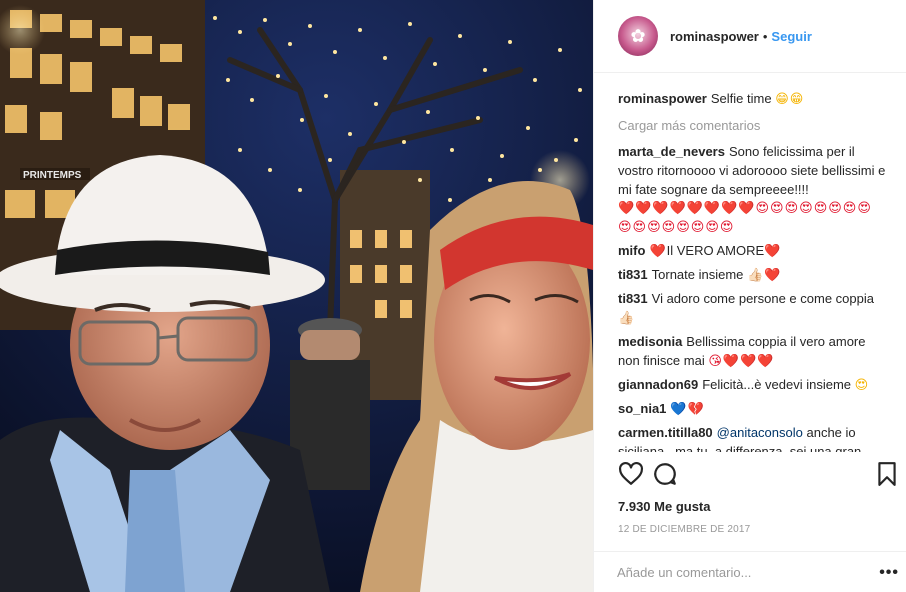 The height and width of the screenshot is (592, 906). What do you see at coordinates (631, 250) in the screenshot?
I see `comment-username: mifo` at bounding box center [631, 250].